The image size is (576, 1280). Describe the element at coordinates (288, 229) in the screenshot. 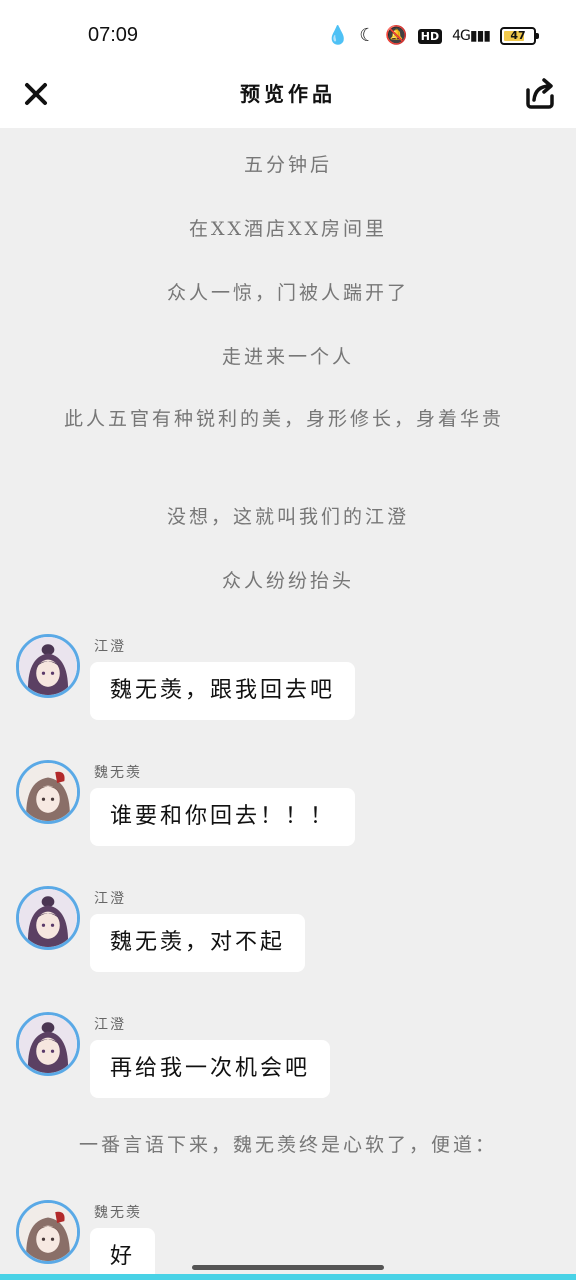

I see `narration-line: 在XX酒店XX房间里` at that location.